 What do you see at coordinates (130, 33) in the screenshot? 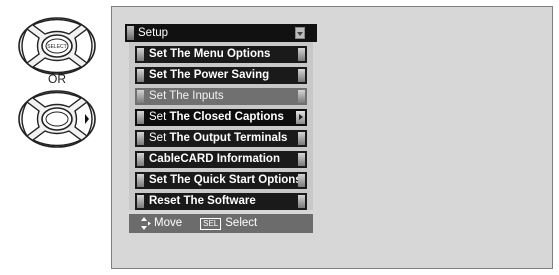
I see `title-cap-icon` at bounding box center [130, 33].